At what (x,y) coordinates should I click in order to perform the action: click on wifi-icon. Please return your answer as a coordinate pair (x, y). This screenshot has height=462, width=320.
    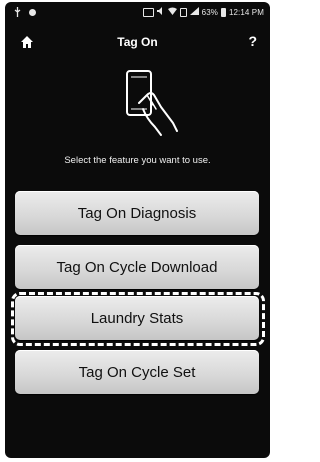
    Looking at the image, I should click on (172, 12).